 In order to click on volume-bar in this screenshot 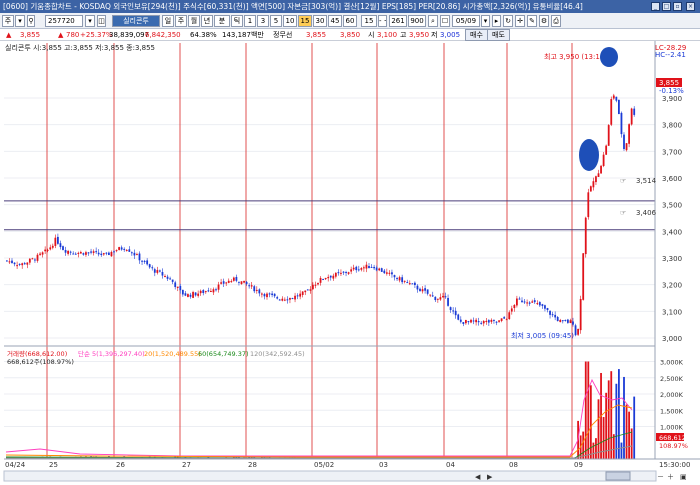, I will do `click(588, 410)`.